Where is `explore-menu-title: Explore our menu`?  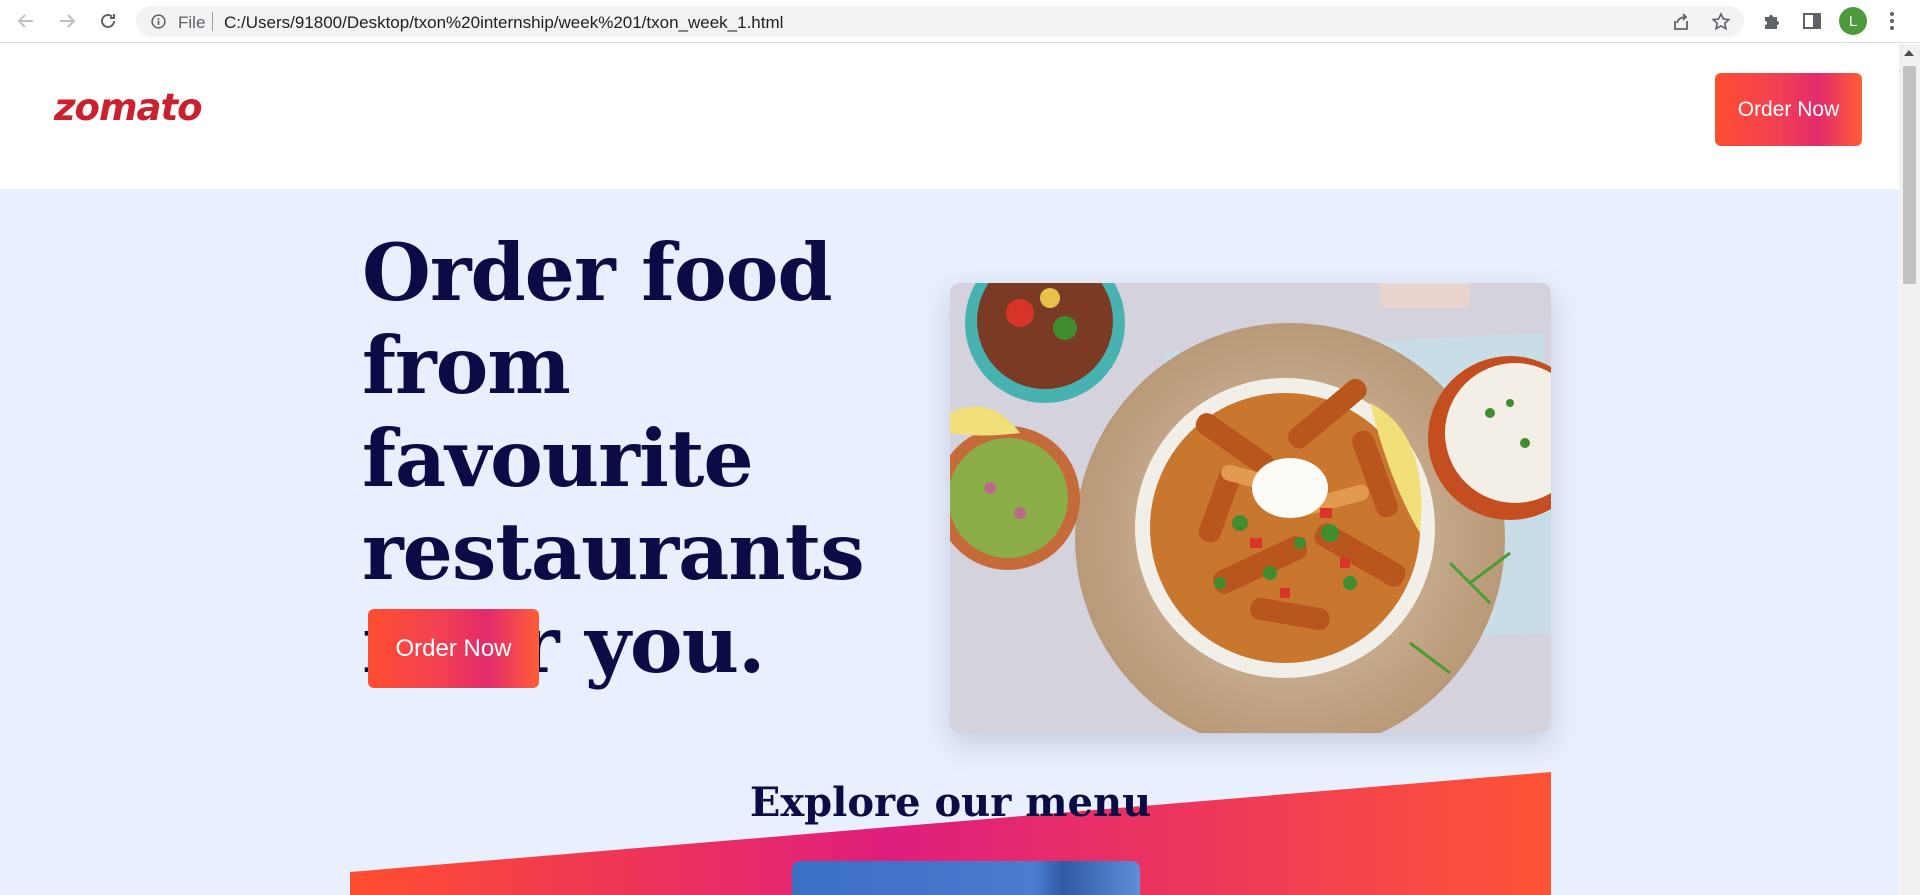
explore-menu-title: Explore our menu is located at coordinates (950, 802).